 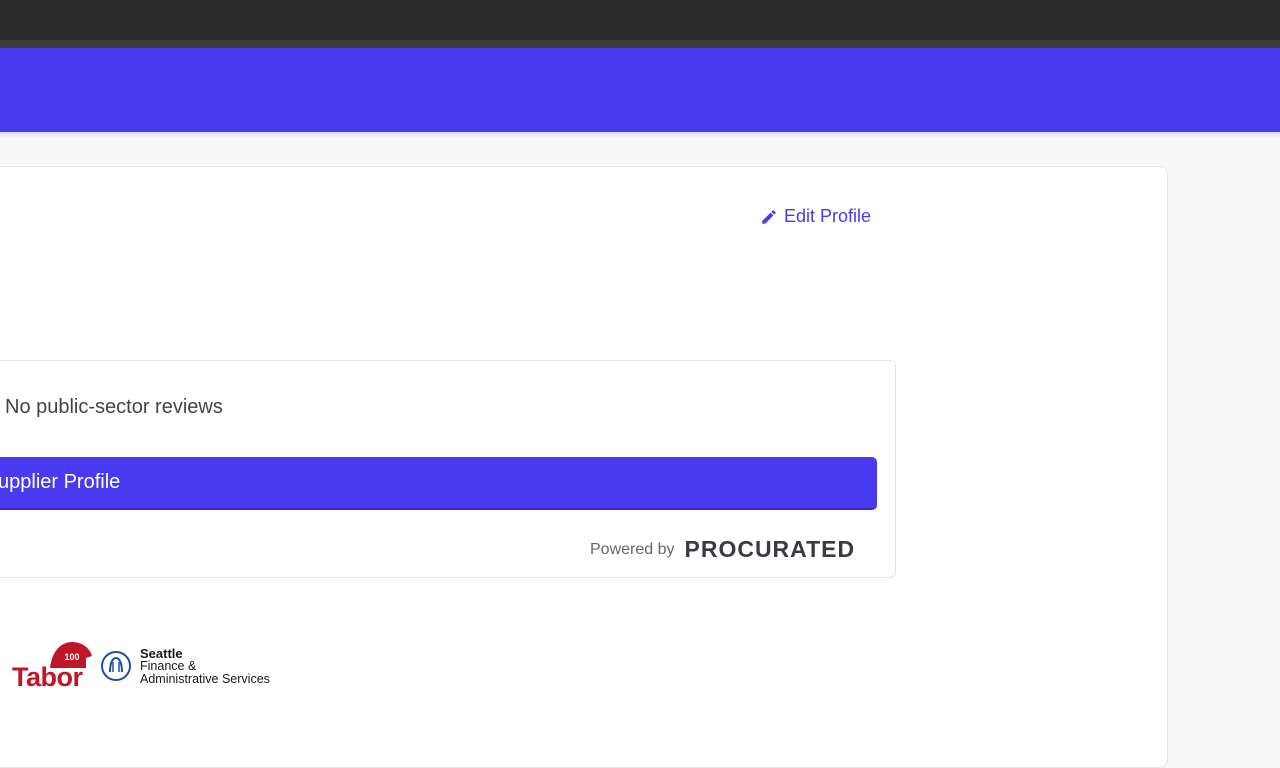 What do you see at coordinates (438, 483) in the screenshot?
I see `supplier-profile-button: upplier Profile` at bounding box center [438, 483].